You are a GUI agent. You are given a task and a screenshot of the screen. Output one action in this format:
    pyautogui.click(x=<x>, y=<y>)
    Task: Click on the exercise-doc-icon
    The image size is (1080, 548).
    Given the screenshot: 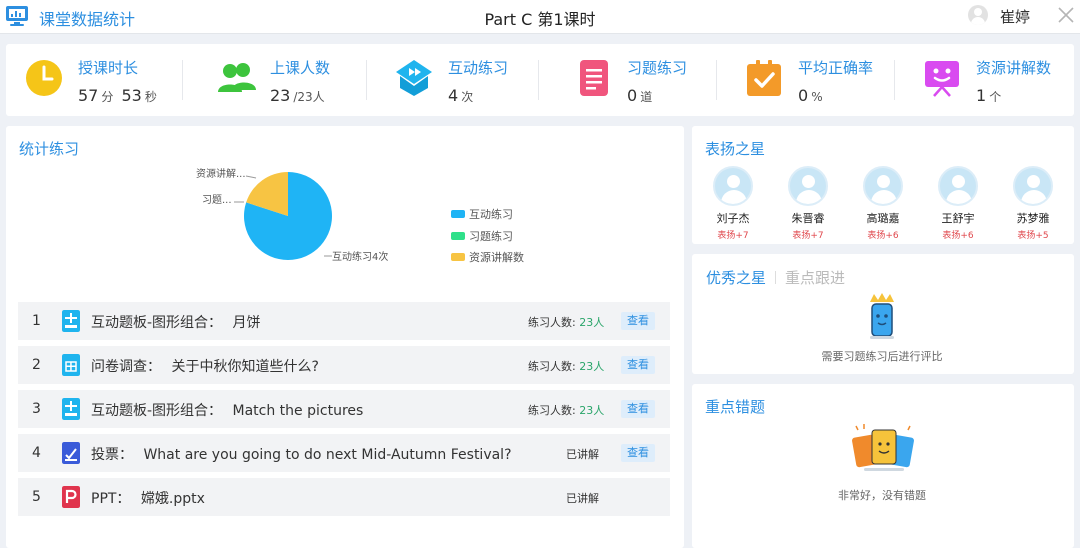 What is the action you would take?
    pyautogui.click(x=594, y=78)
    